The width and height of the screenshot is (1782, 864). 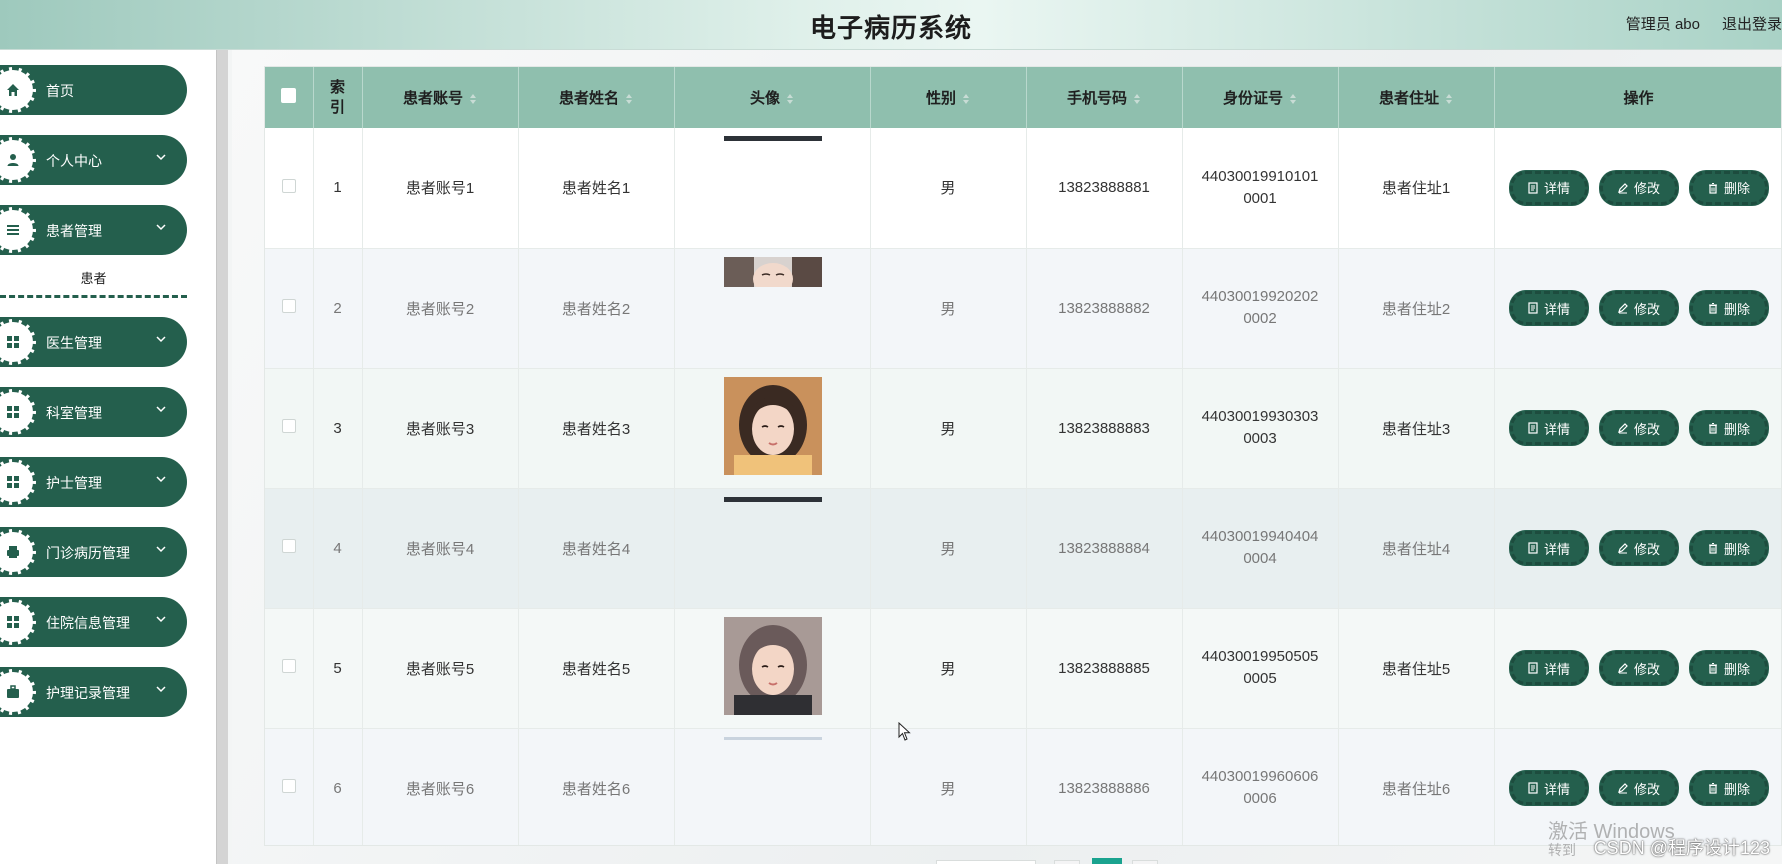 What do you see at coordinates (1260, 678) in the screenshot?
I see `id-number-part: 0005` at bounding box center [1260, 678].